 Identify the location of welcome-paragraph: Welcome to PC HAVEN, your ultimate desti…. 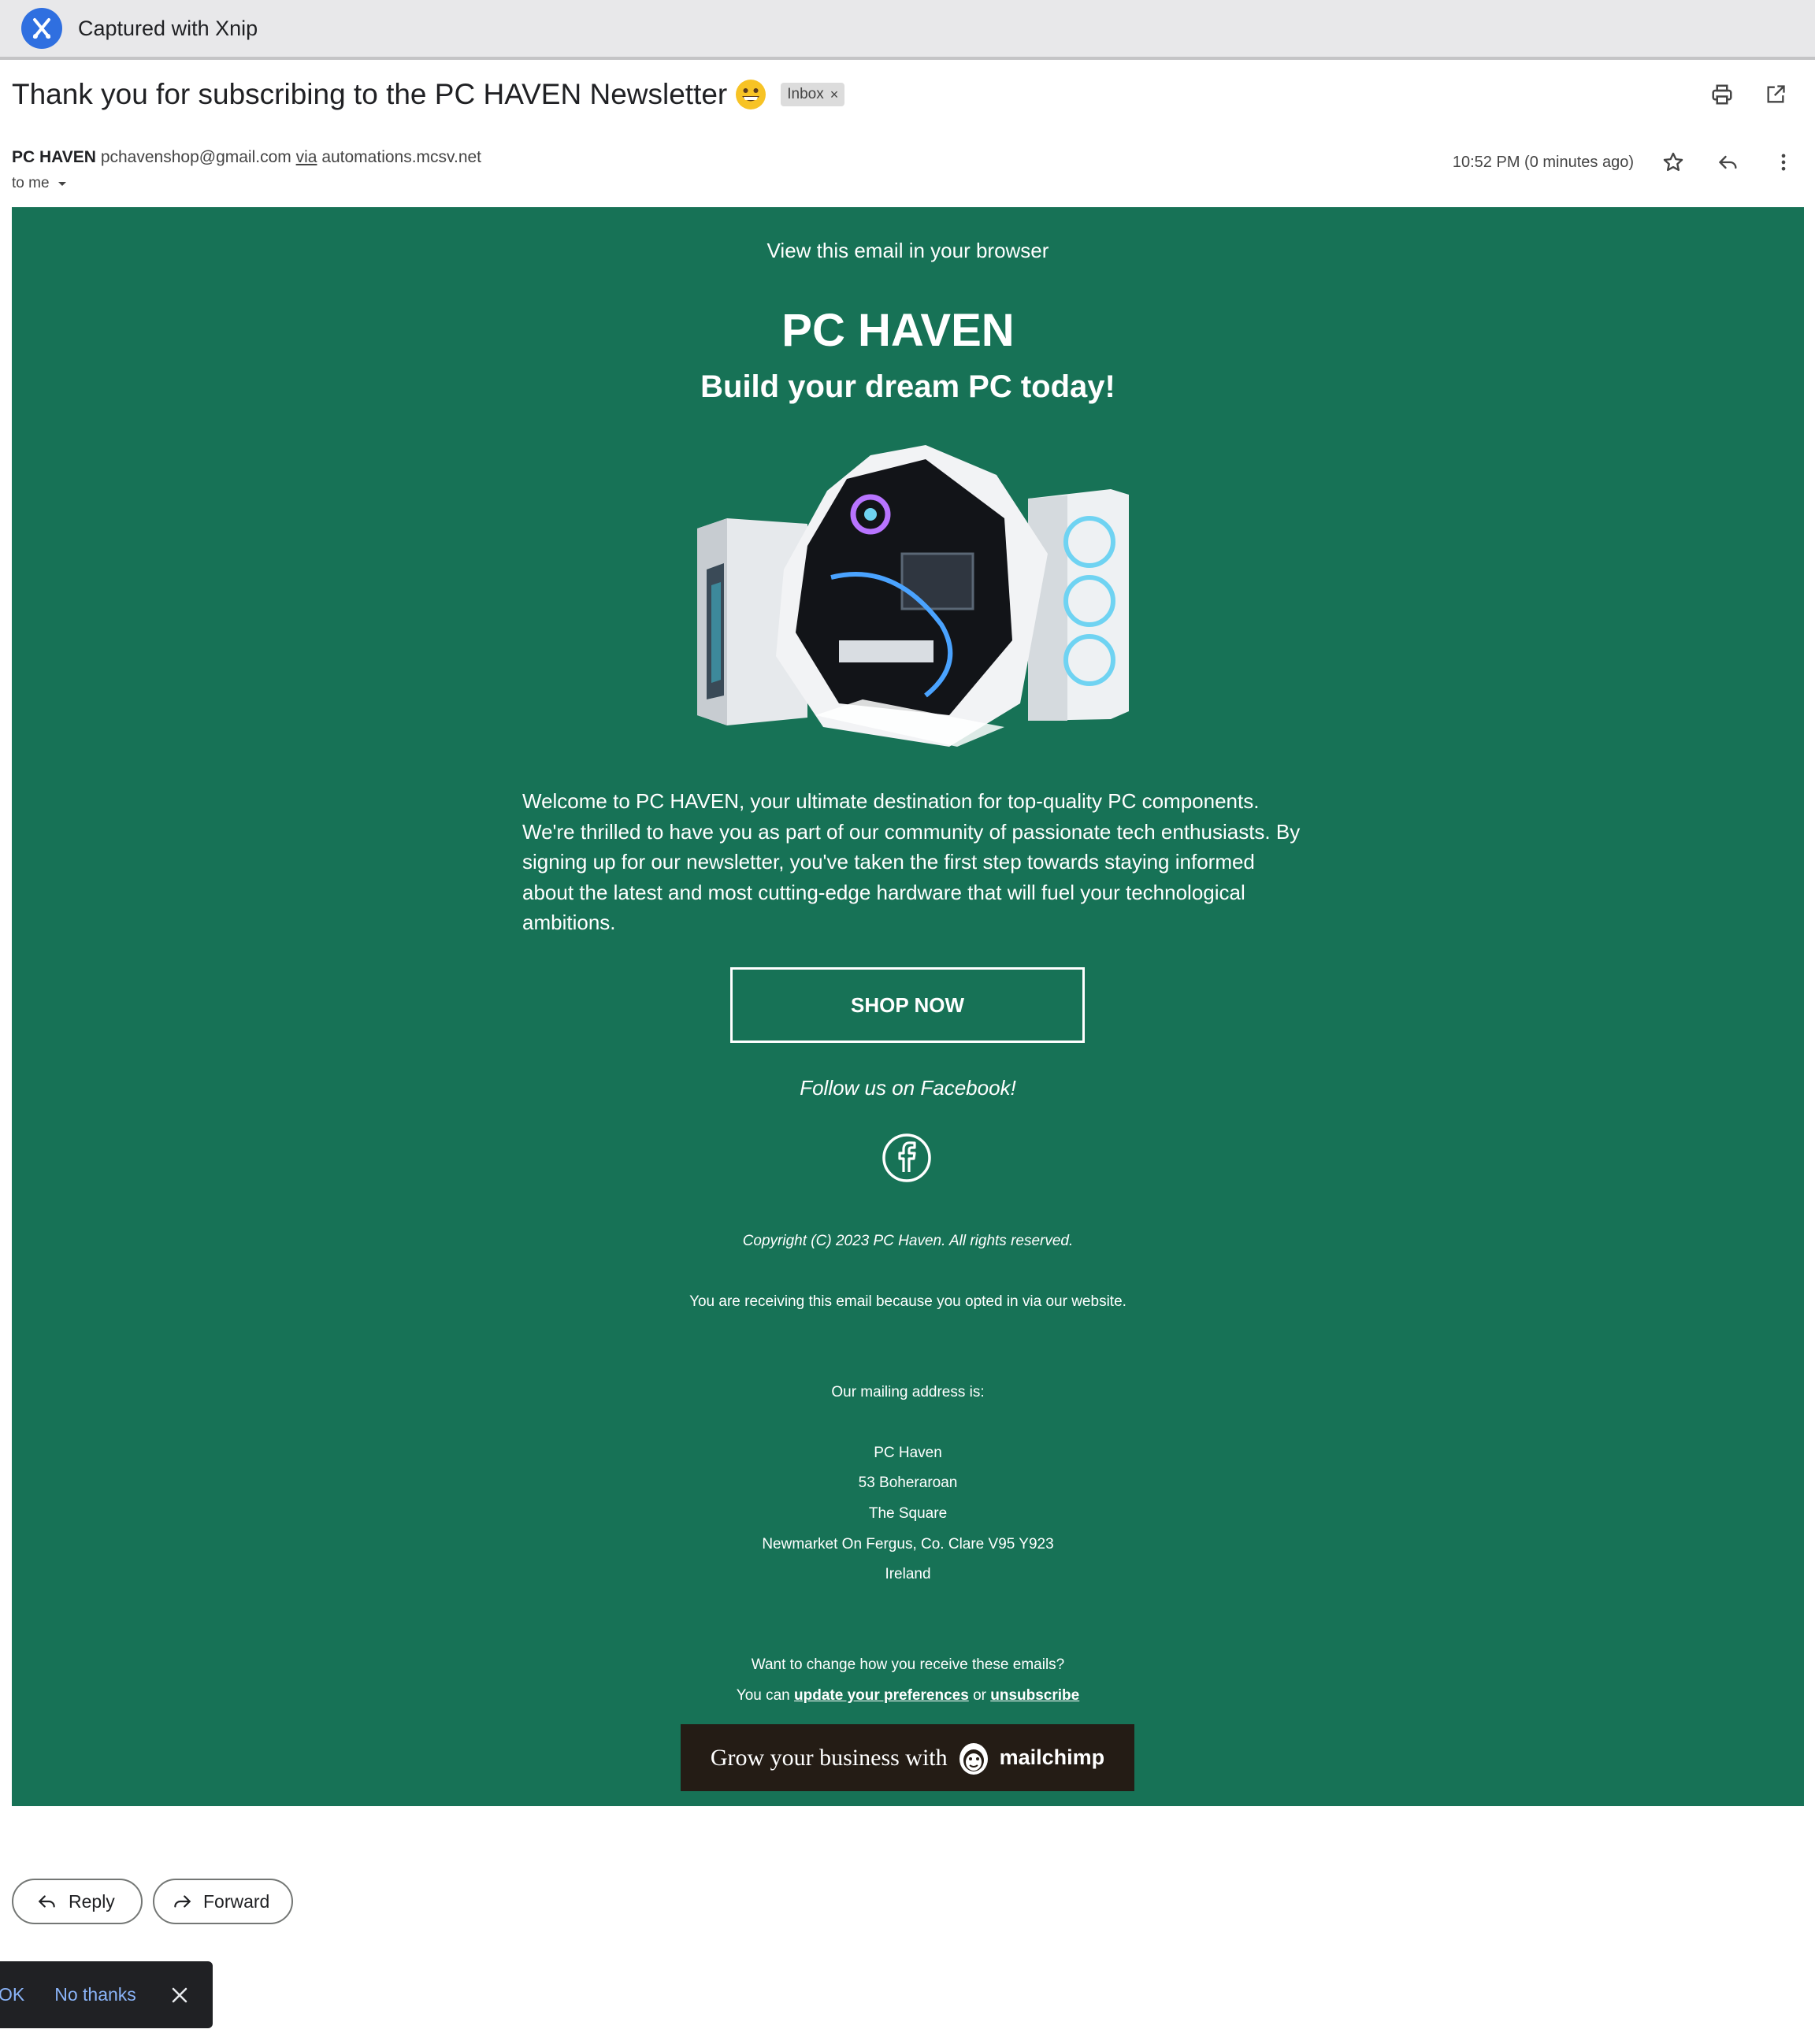
(911, 861).